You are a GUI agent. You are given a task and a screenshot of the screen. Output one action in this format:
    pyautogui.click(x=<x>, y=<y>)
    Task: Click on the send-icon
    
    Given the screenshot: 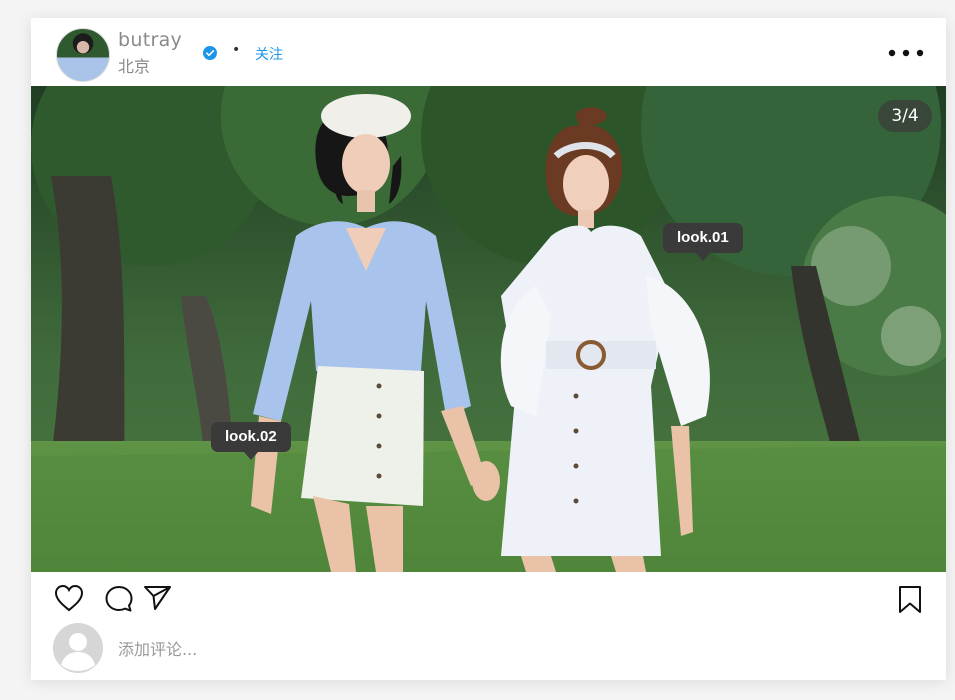 What is the action you would take?
    pyautogui.click(x=158, y=598)
    